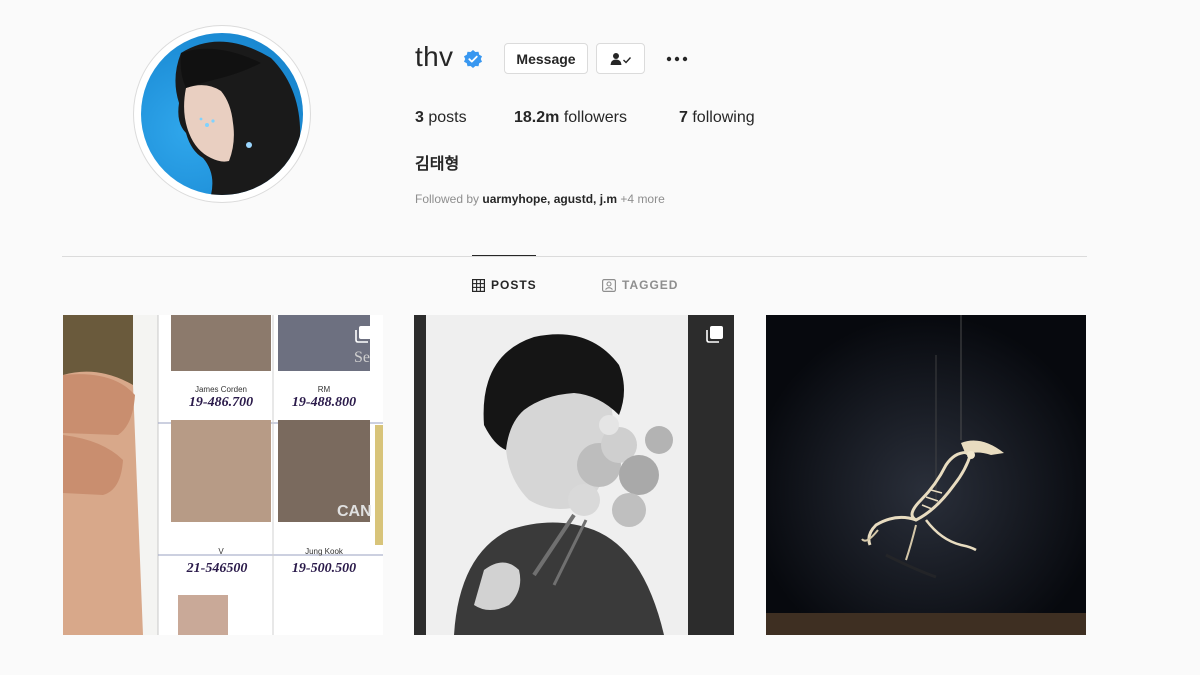  I want to click on avatar-portrait-image, so click(238, 118).